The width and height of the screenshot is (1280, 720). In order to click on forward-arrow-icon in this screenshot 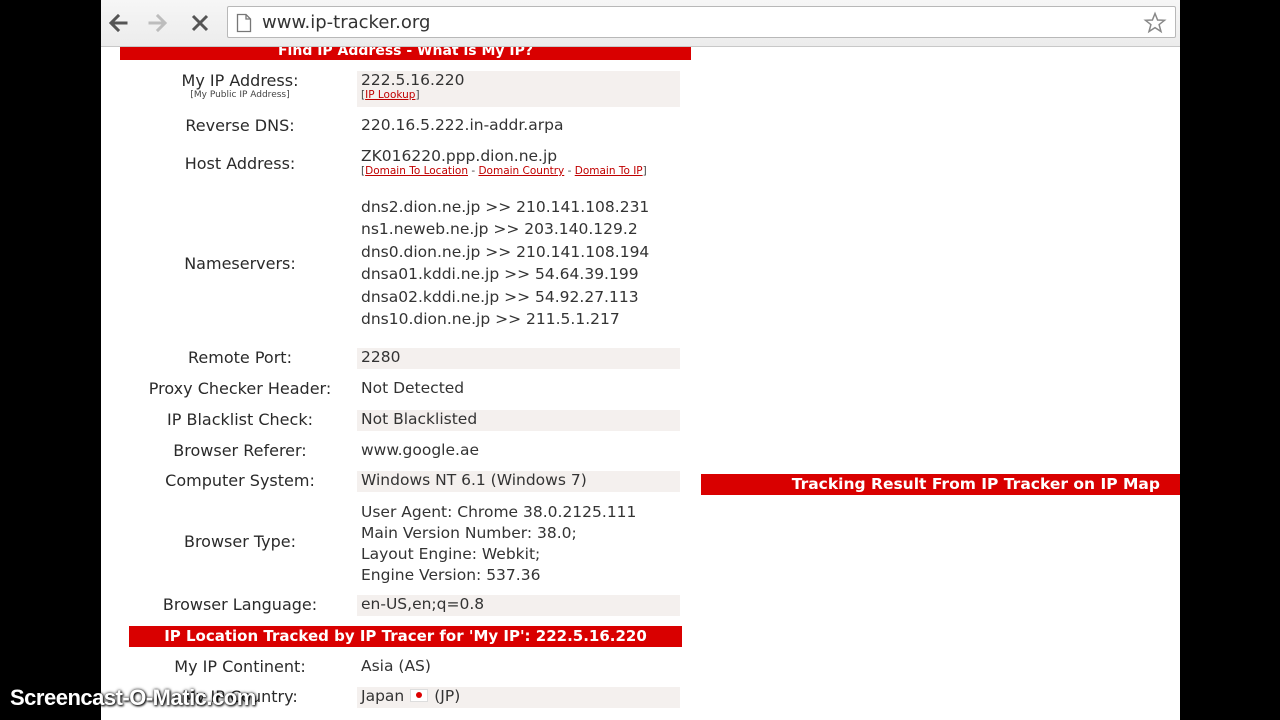, I will do `click(158, 23)`.